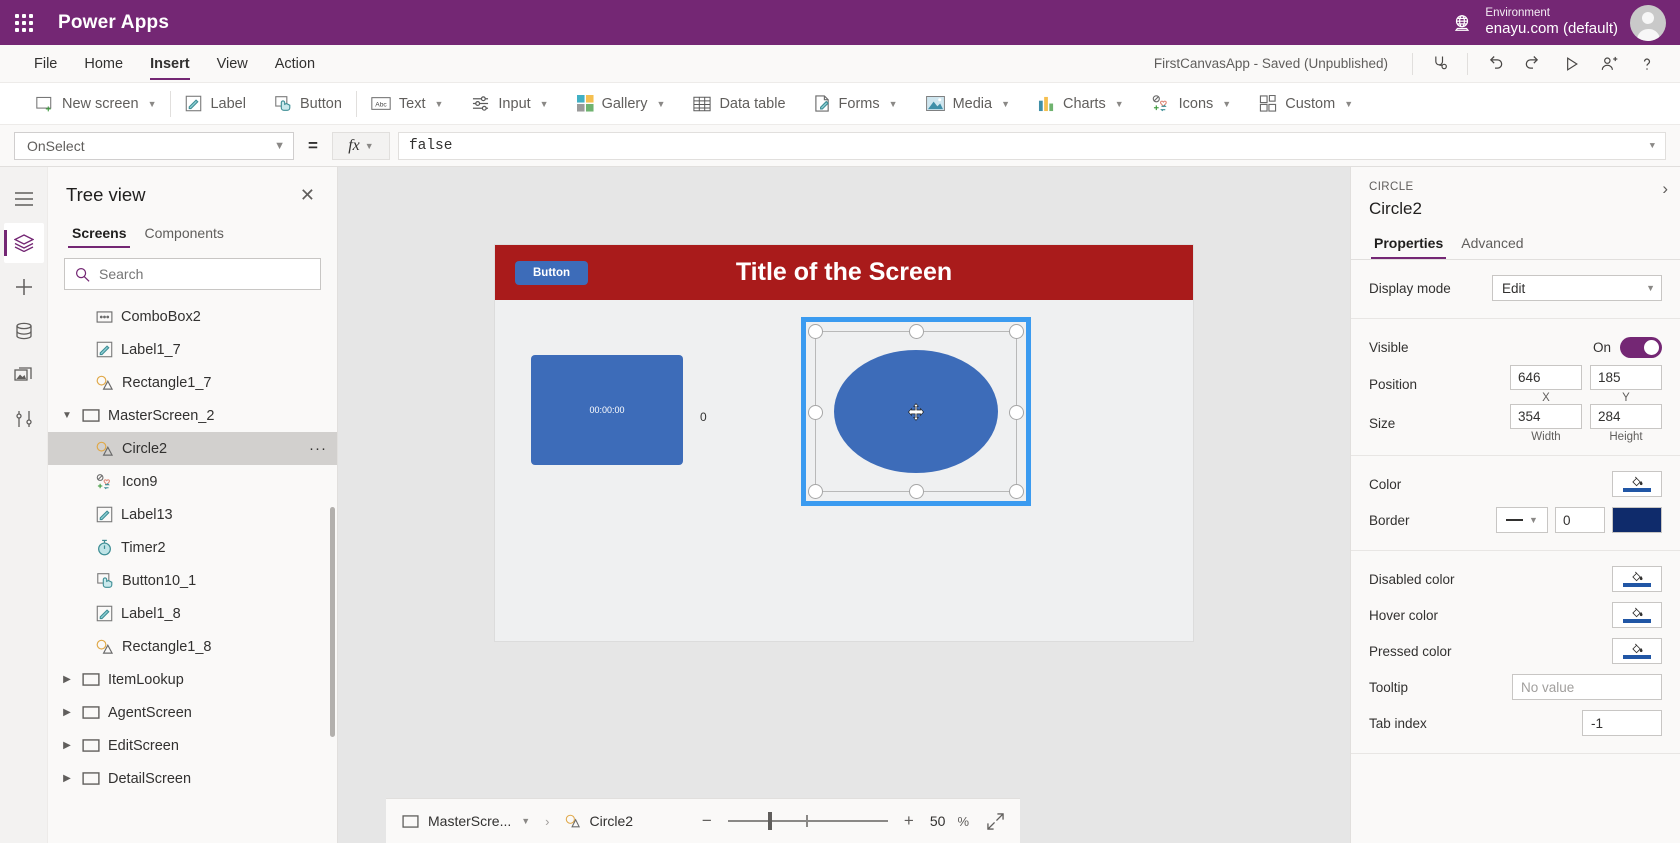 The image size is (1680, 843). Describe the element at coordinates (192, 349) in the screenshot. I see `tree-item-label1_7: Label1_7` at that location.